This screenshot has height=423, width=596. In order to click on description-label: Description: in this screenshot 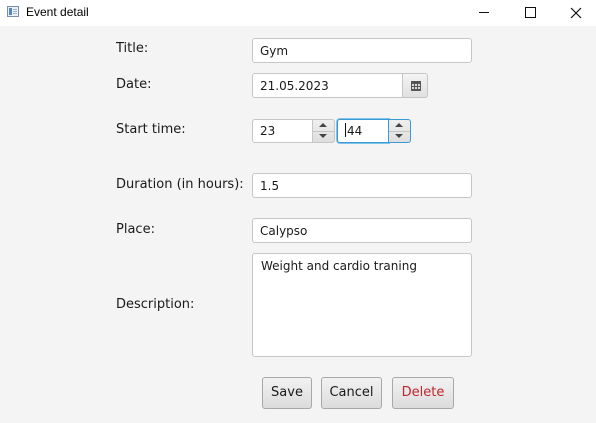, I will do `click(155, 304)`.